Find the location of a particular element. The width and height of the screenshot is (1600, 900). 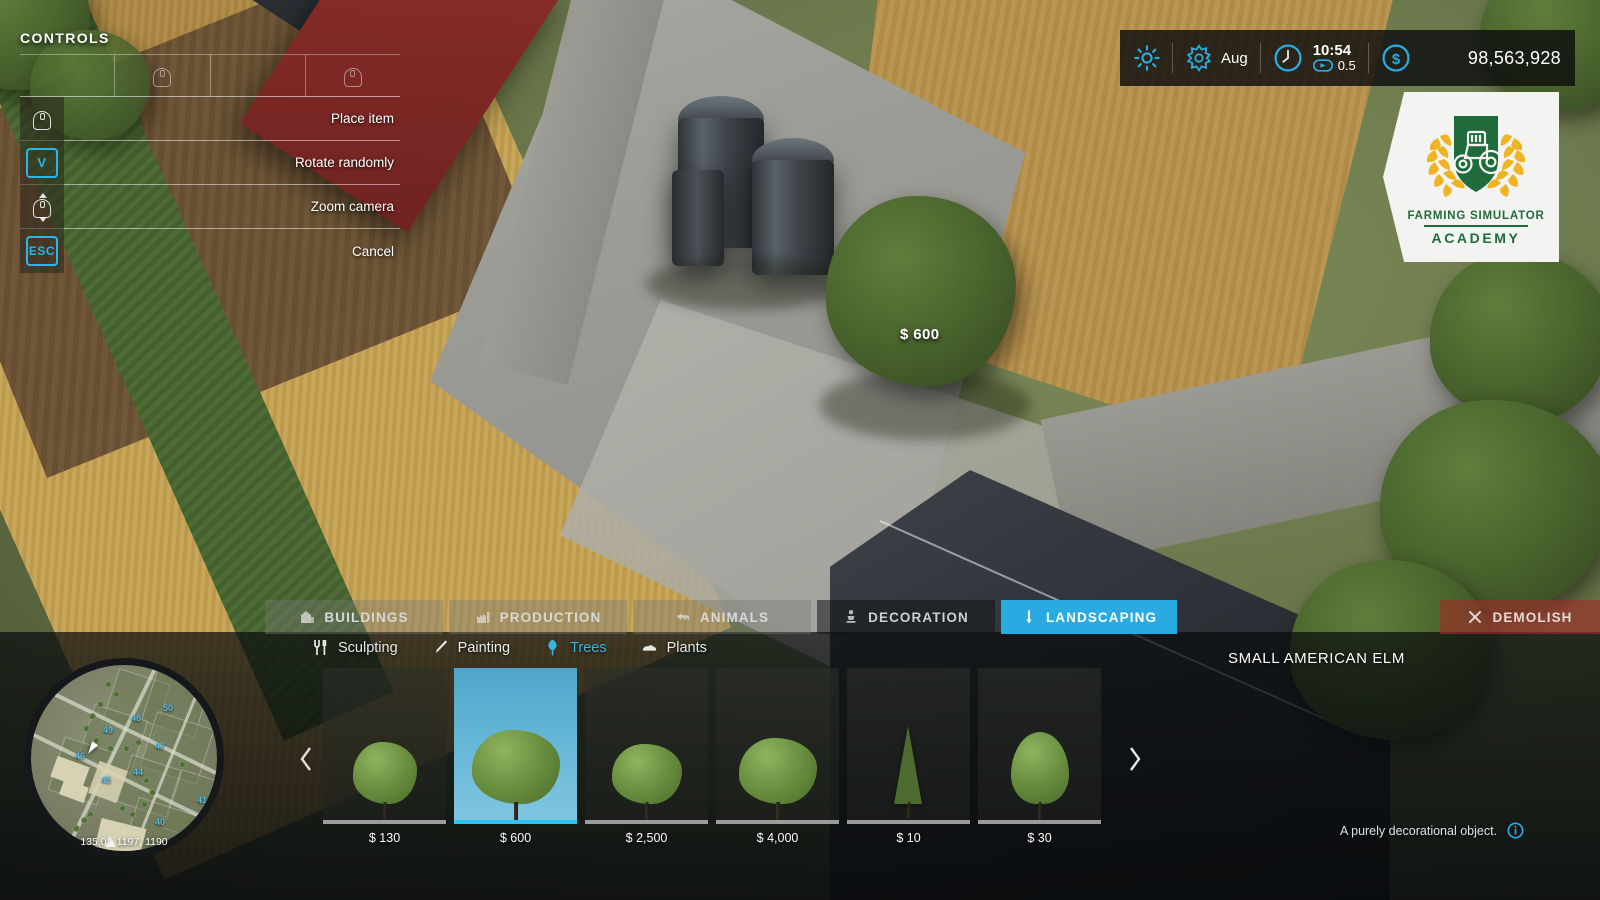

carousel-item-price: $ 30 is located at coordinates (1039, 838).